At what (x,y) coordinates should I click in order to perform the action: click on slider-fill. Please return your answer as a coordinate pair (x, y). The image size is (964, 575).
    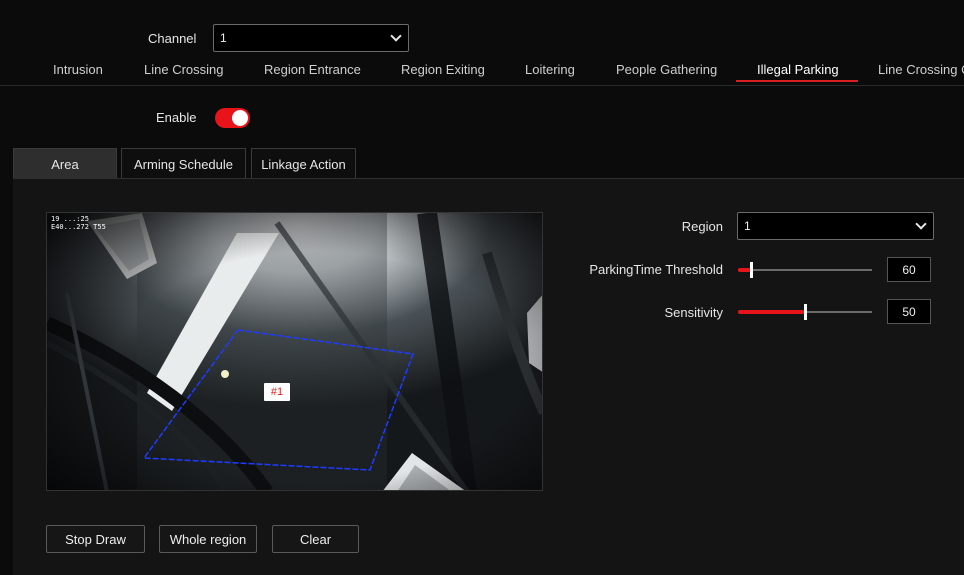
    Looking at the image, I should click on (771, 312).